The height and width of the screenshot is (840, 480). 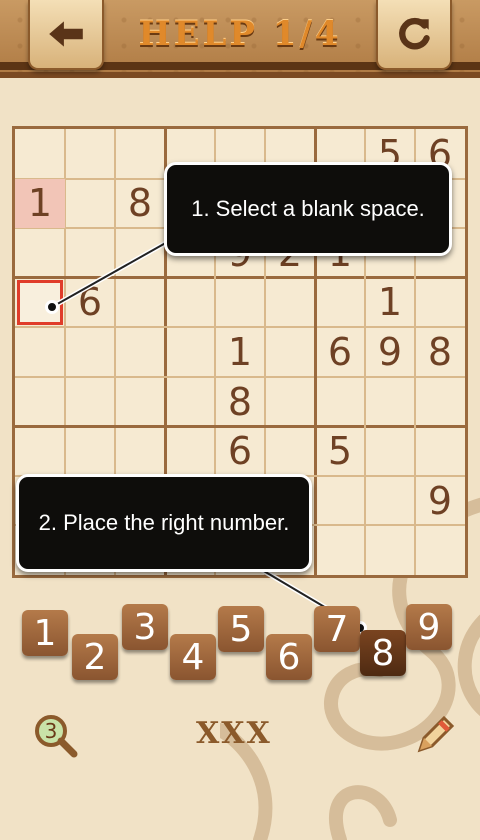 I want to click on number-tile-9: 9, so click(x=429, y=627).